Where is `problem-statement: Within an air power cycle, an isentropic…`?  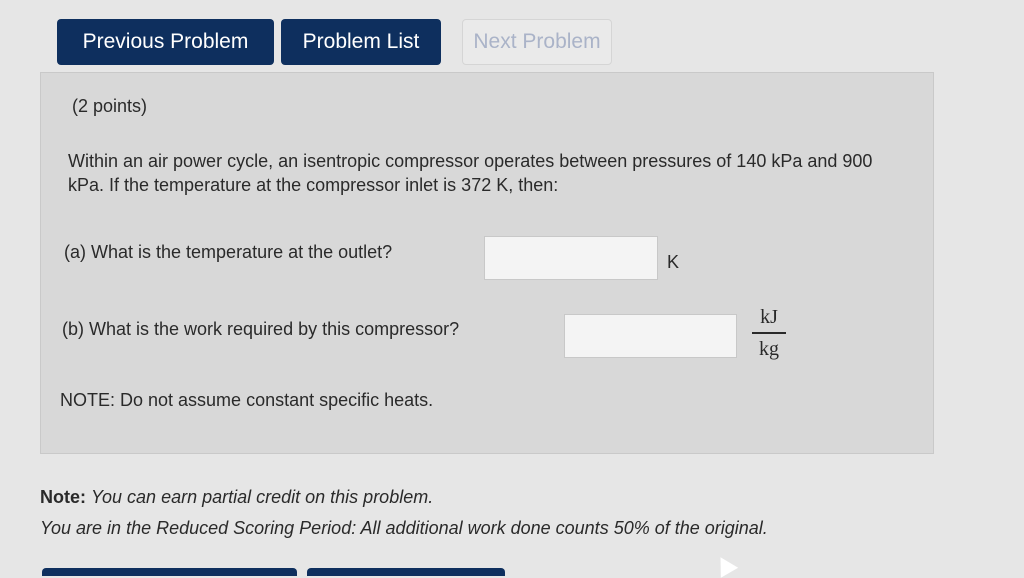
problem-statement: Within an air power cycle, an isentropic… is located at coordinates (470, 173).